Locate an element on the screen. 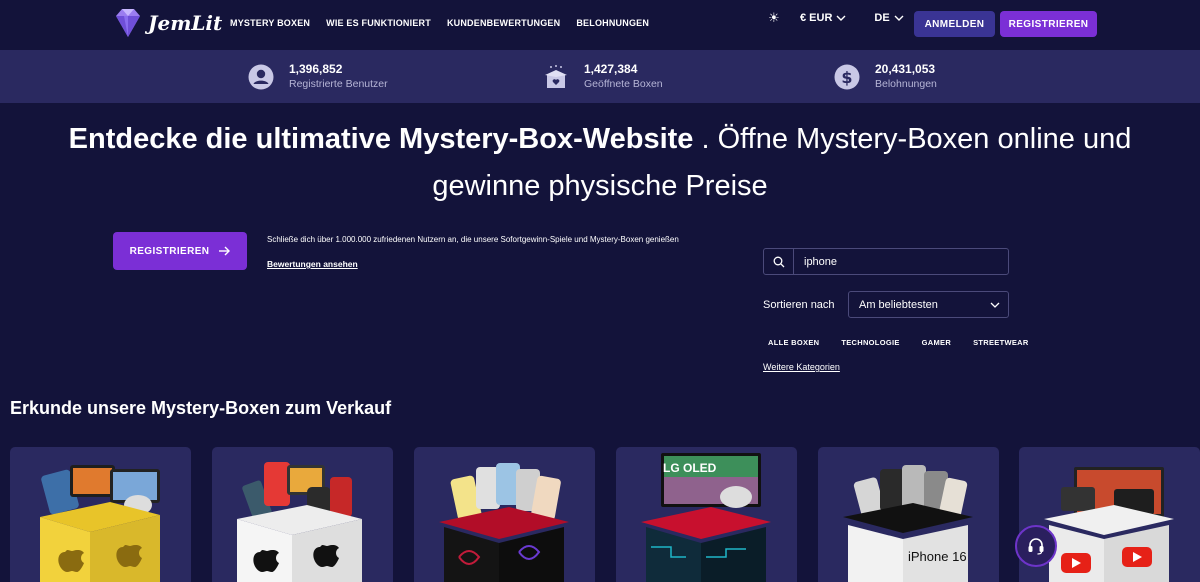  login-button: ANMELDEN is located at coordinates (954, 24).